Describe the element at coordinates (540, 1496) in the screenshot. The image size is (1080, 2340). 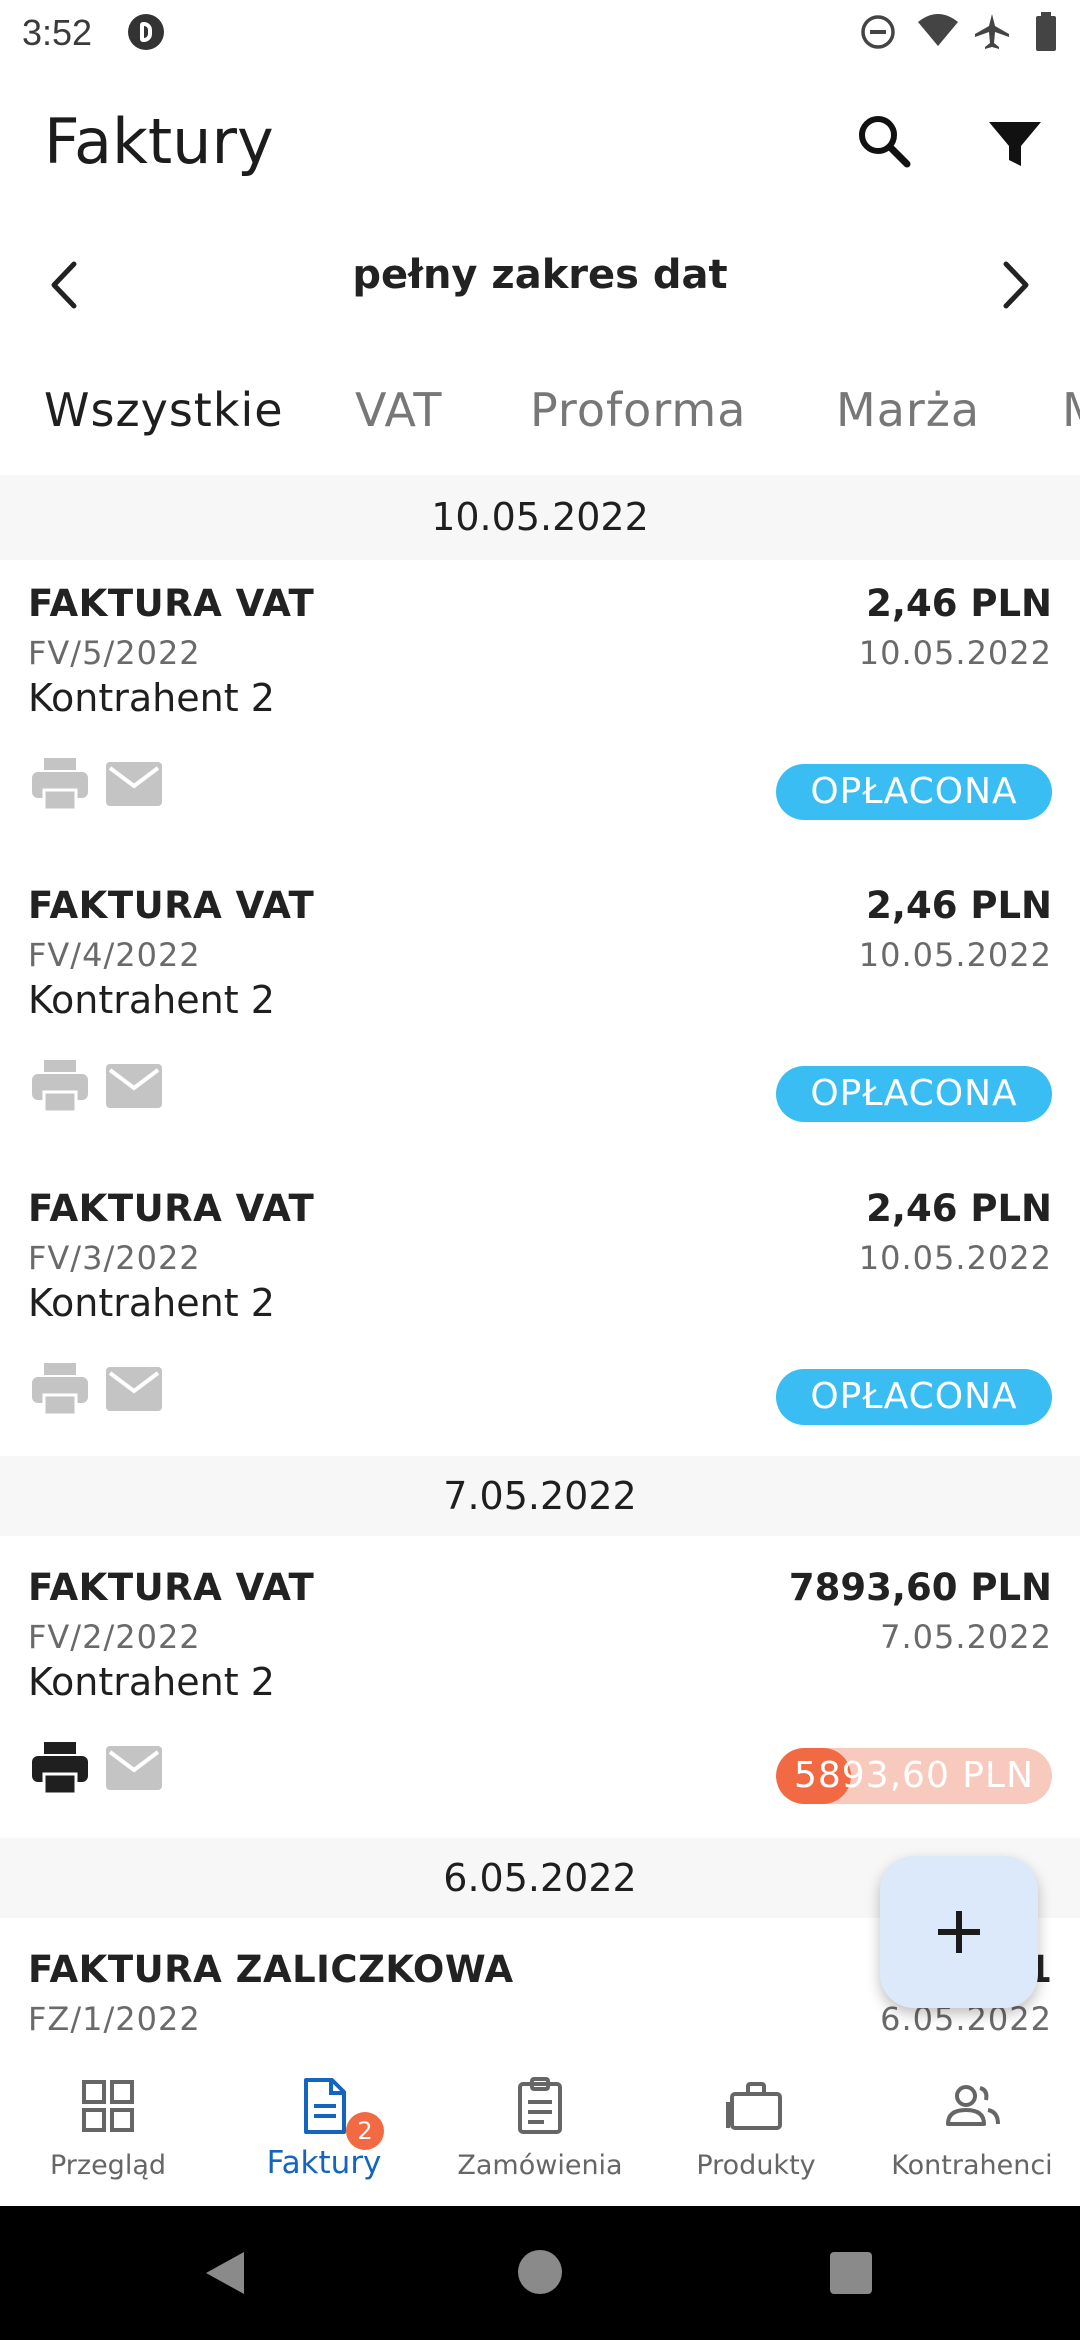
I see `date-group-header: 7.05.2022` at that location.